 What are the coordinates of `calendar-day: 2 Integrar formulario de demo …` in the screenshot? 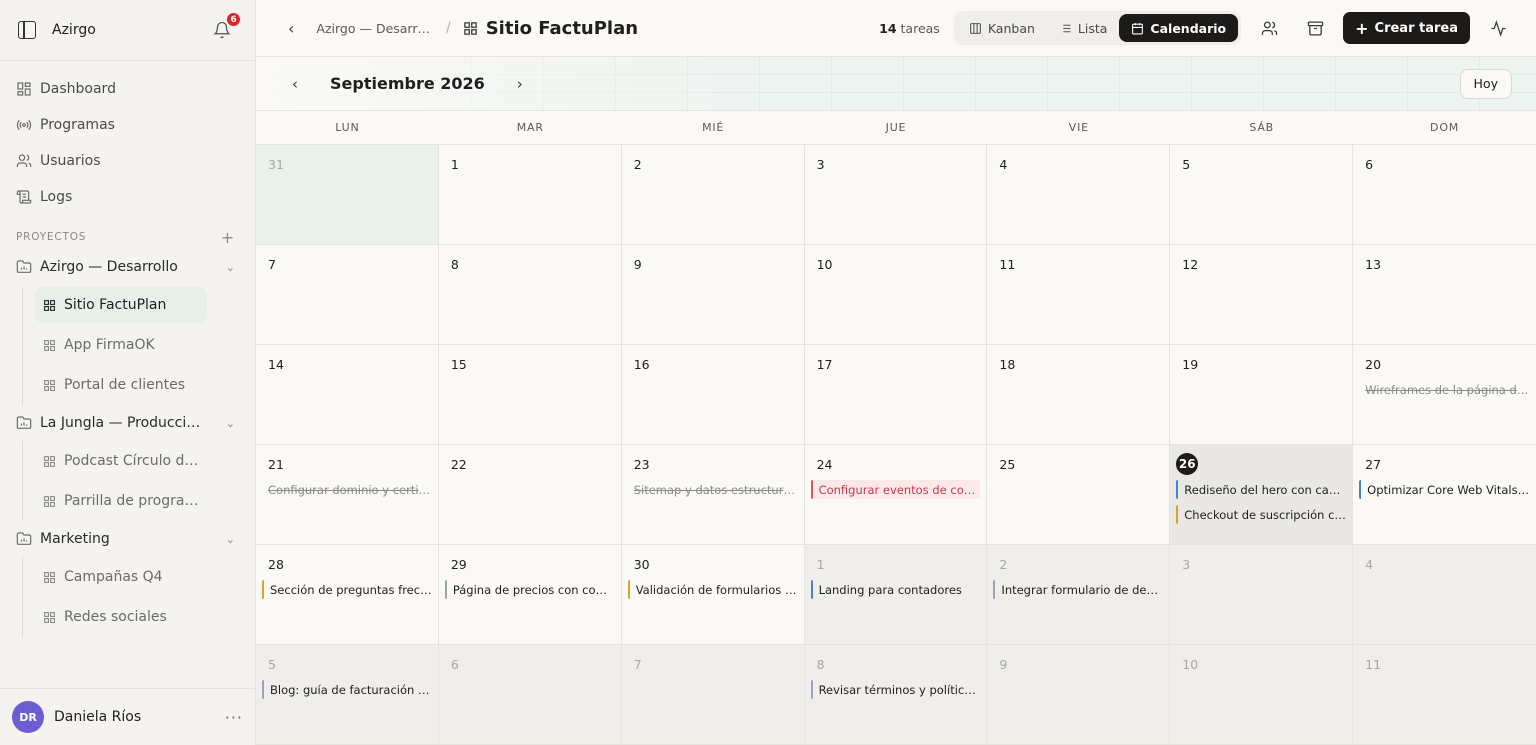 It's located at (1079, 595).